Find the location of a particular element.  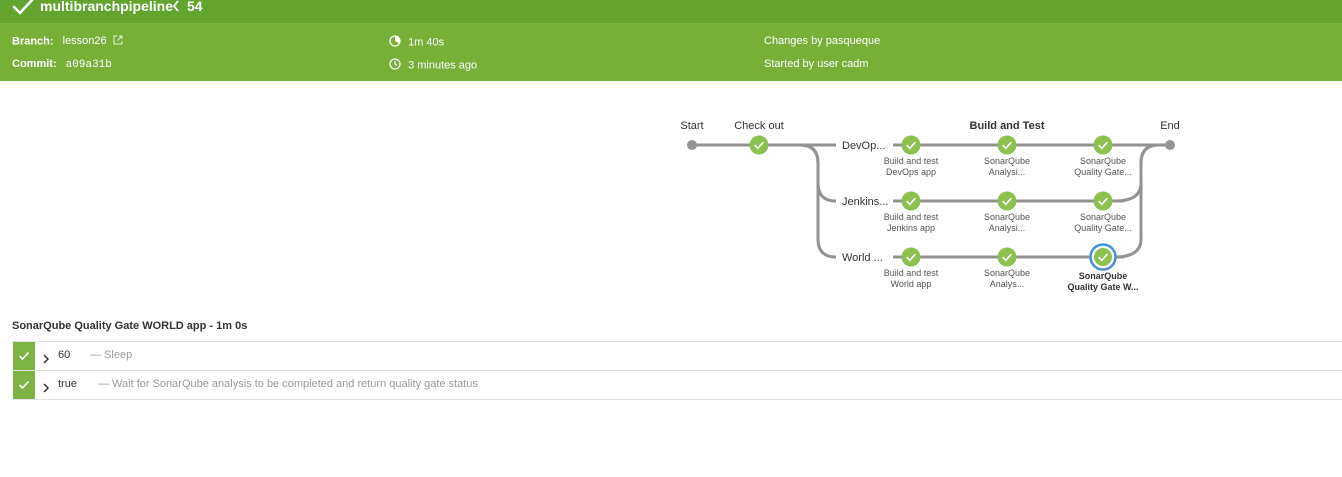

node-jenkins-quality-gate is located at coordinates (1103, 201).